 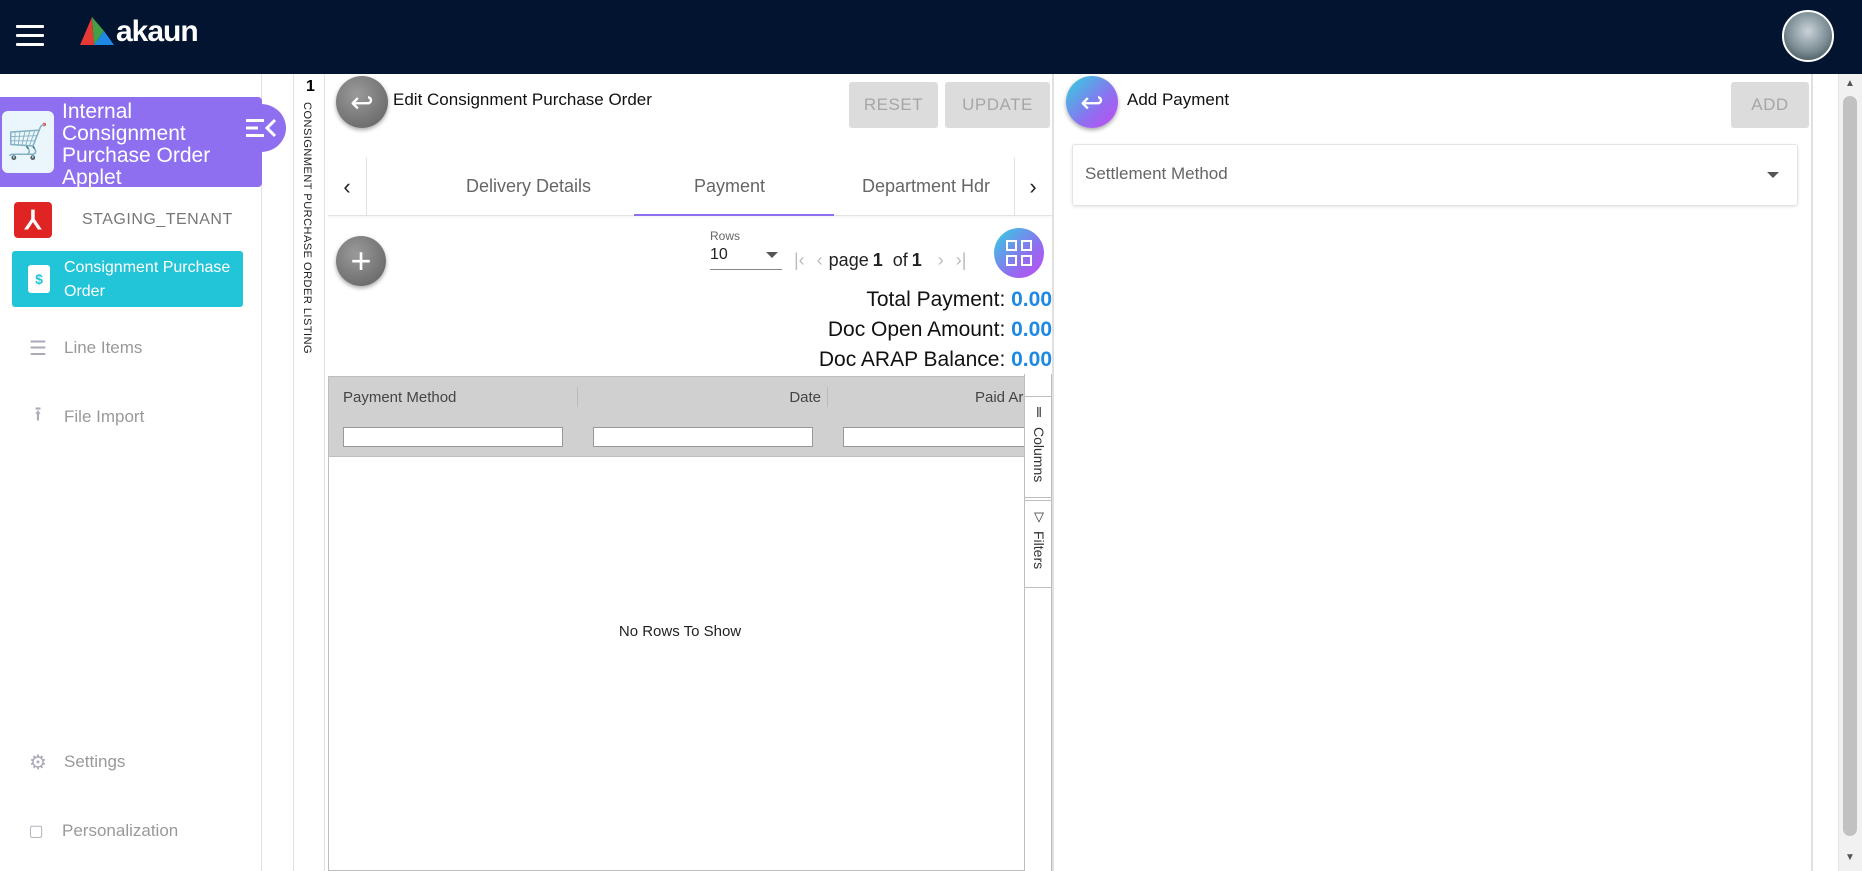 I want to click on sidebar-item-line-items: ☰ Line Items, so click(x=84, y=348).